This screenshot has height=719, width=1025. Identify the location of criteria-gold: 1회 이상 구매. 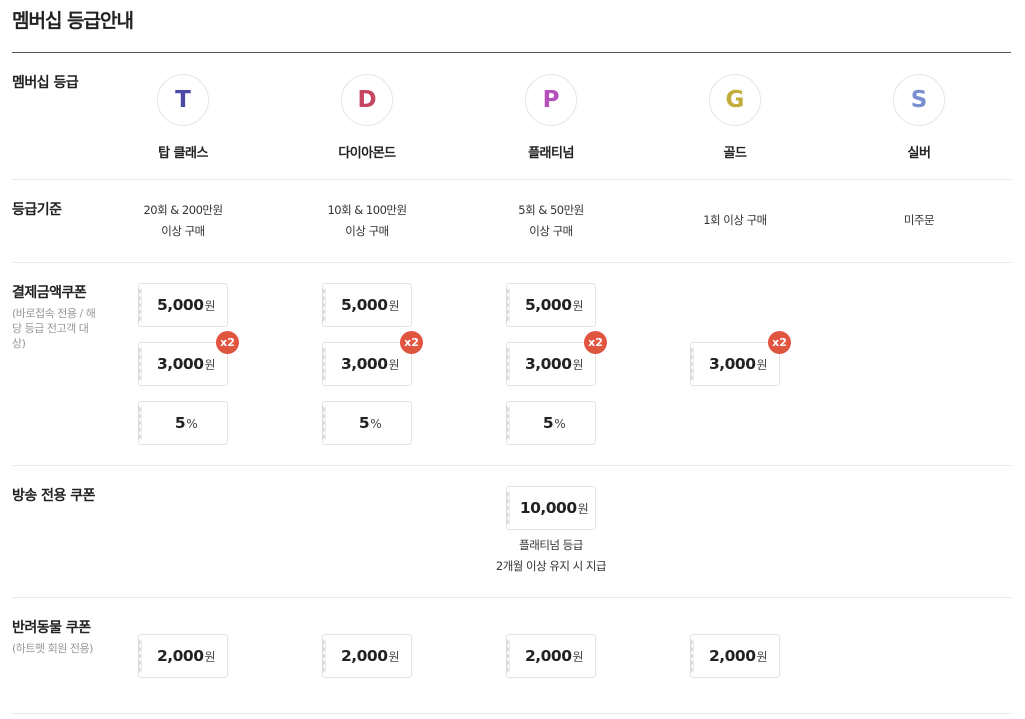
(735, 220).